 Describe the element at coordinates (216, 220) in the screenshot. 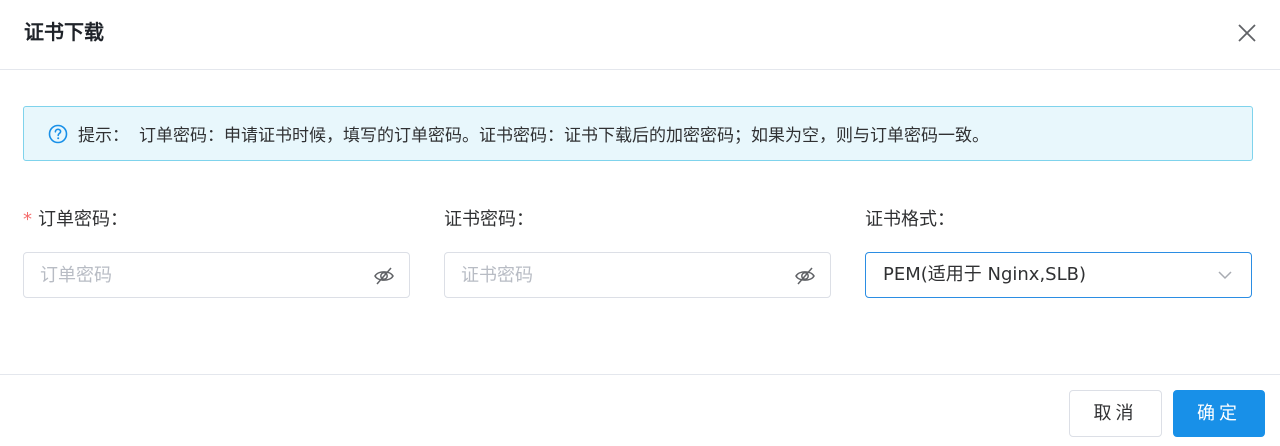

I see `order-password-label: * 订单密码：` at that location.